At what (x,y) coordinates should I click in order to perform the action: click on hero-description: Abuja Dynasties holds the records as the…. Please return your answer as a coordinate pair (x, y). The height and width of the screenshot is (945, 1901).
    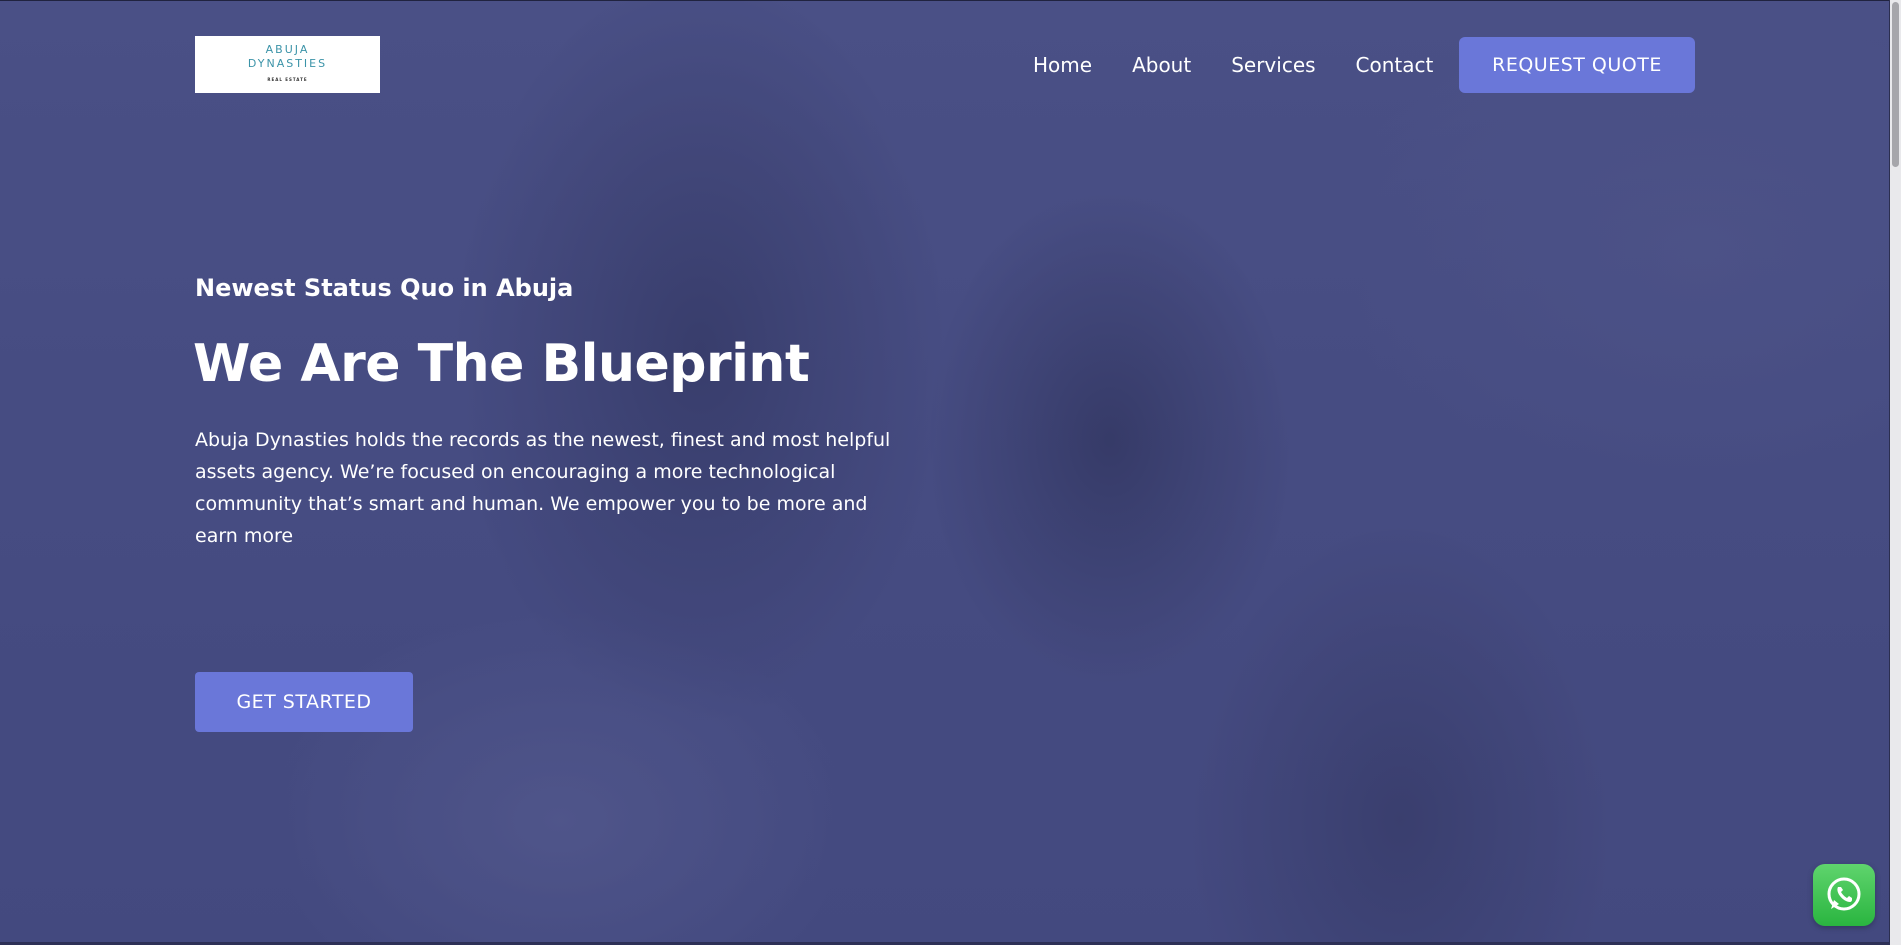
    Looking at the image, I should click on (543, 488).